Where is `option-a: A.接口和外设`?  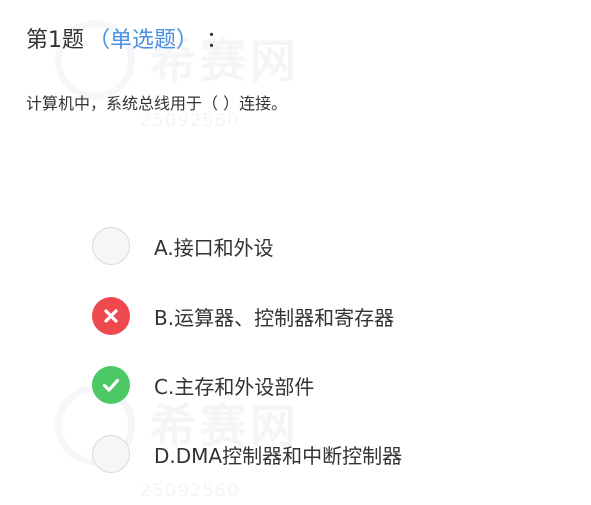 option-a: A.接口和外设 is located at coordinates (183, 246).